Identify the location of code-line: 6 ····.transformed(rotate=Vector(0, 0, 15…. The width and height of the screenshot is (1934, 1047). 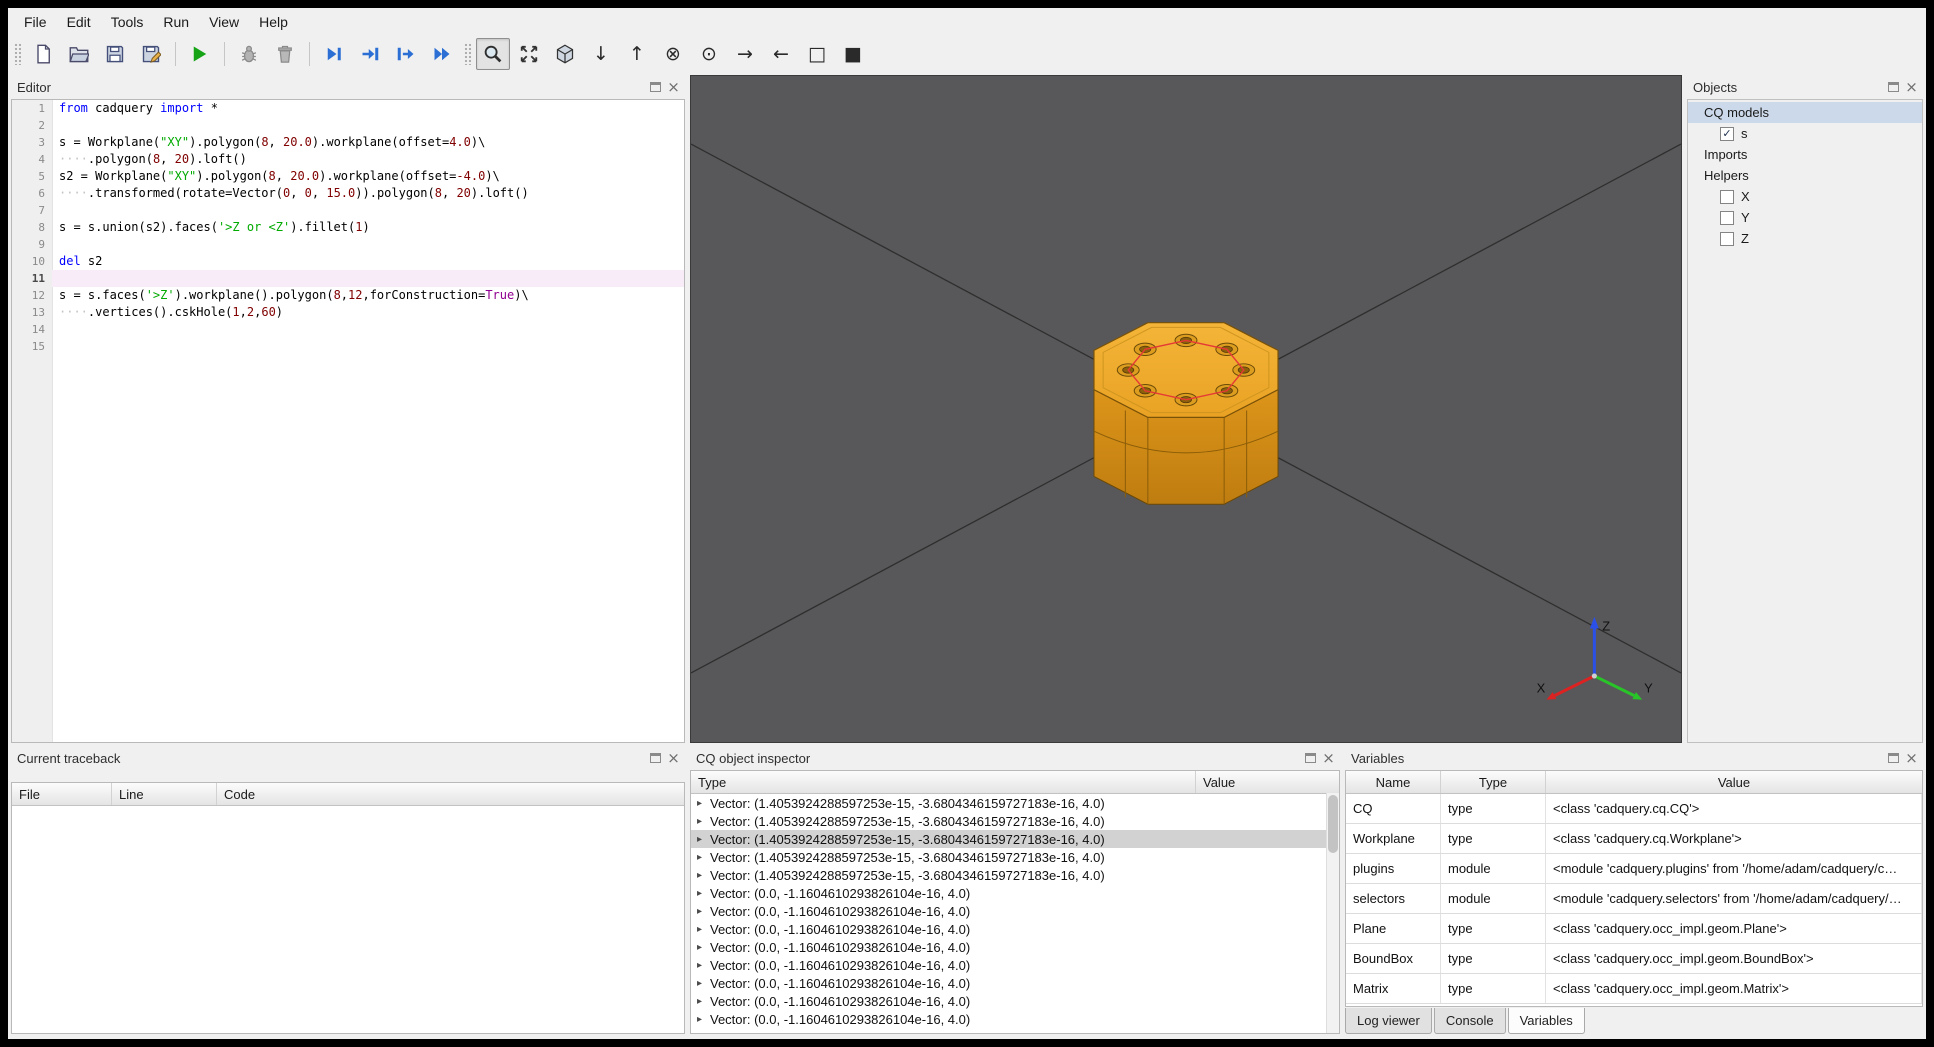
(348, 193).